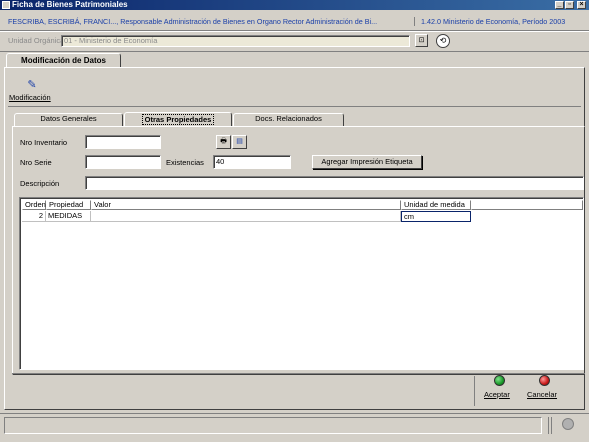  What do you see at coordinates (294, 5) in the screenshot?
I see `window-titlebar: Ficha de Bienes Patrimoniales _ ▫ ×` at bounding box center [294, 5].